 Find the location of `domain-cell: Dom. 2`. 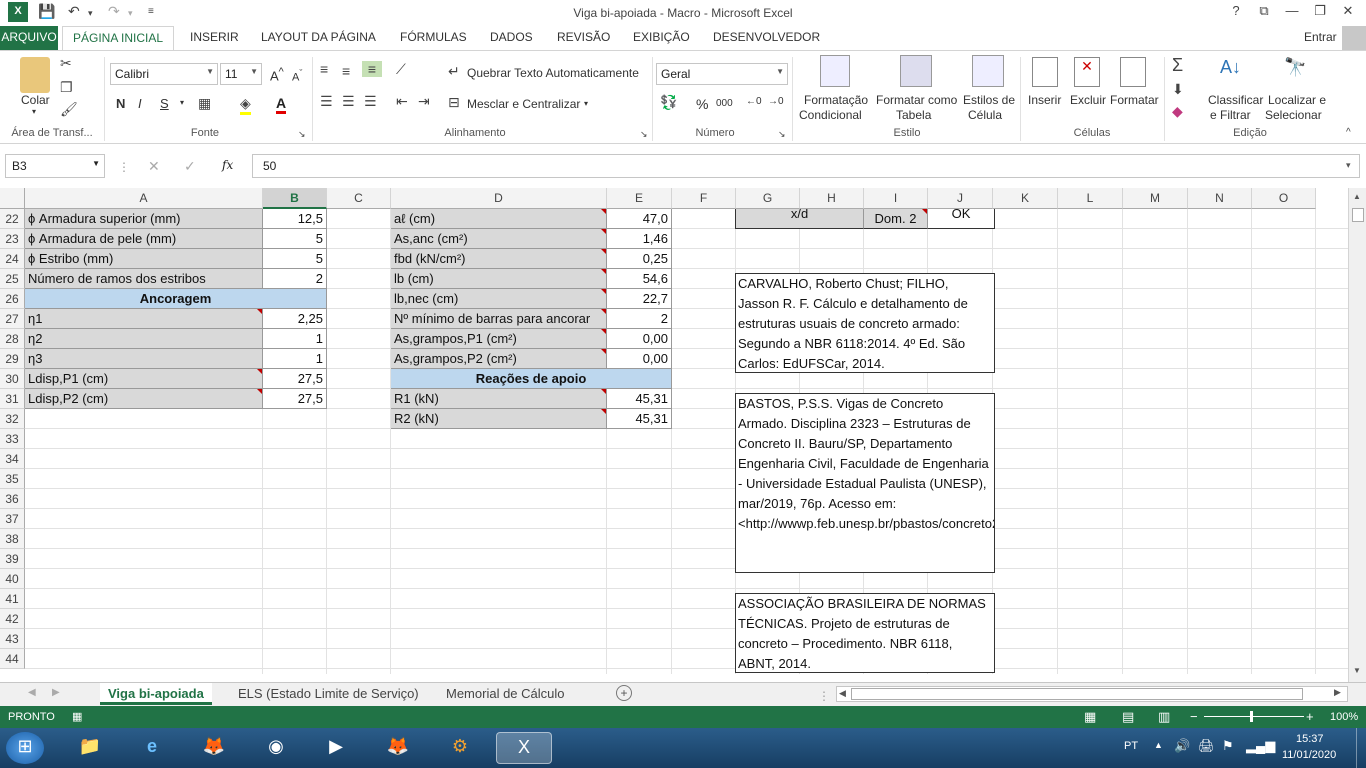

domain-cell: Dom. 2 is located at coordinates (896, 219).